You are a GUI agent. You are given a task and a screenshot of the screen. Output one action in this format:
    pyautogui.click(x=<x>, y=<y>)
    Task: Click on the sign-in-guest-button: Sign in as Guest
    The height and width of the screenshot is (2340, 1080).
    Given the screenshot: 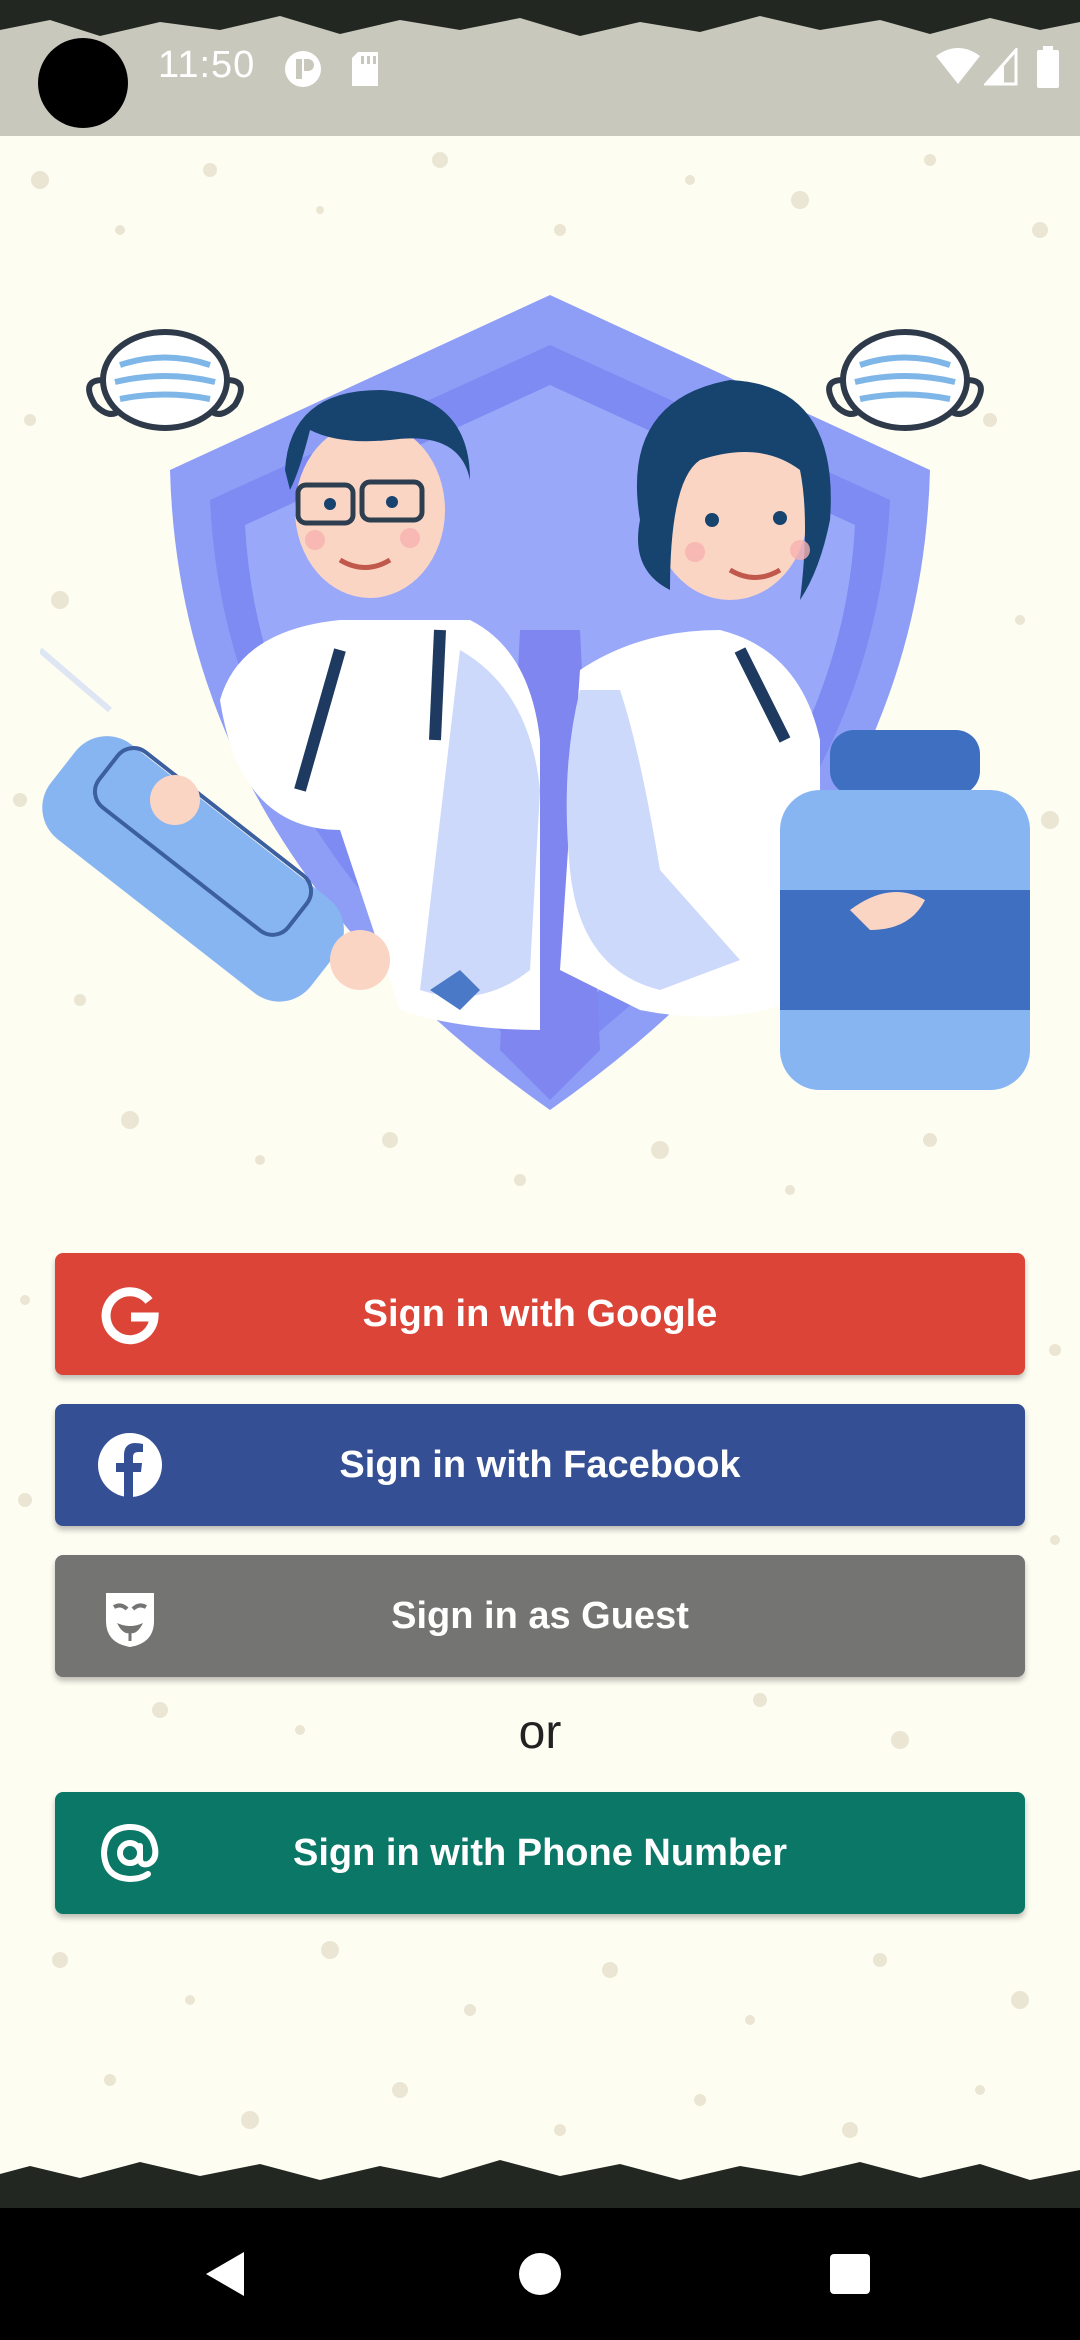 What is the action you would take?
    pyautogui.click(x=540, y=1616)
    